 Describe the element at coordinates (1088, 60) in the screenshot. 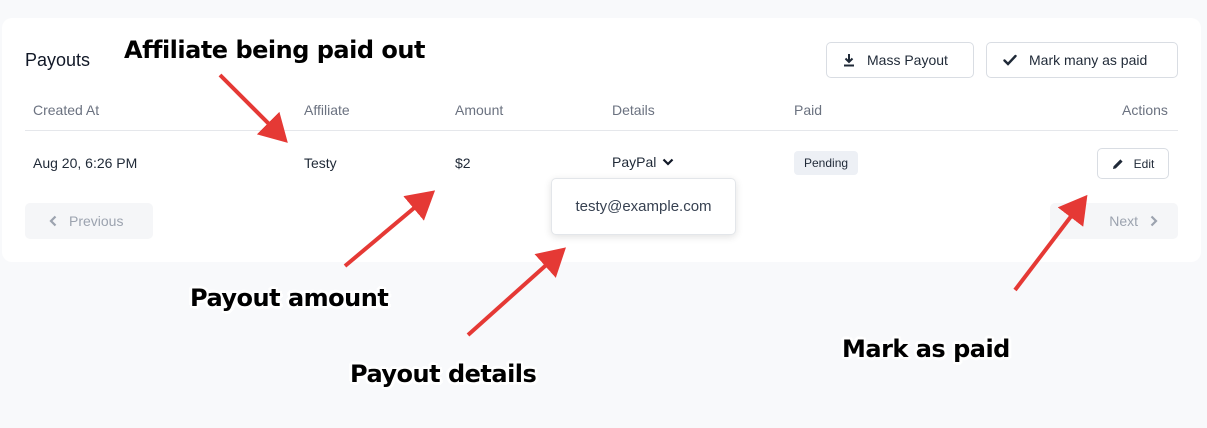

I see `mark-many-paid-label: Mark many as paid` at that location.